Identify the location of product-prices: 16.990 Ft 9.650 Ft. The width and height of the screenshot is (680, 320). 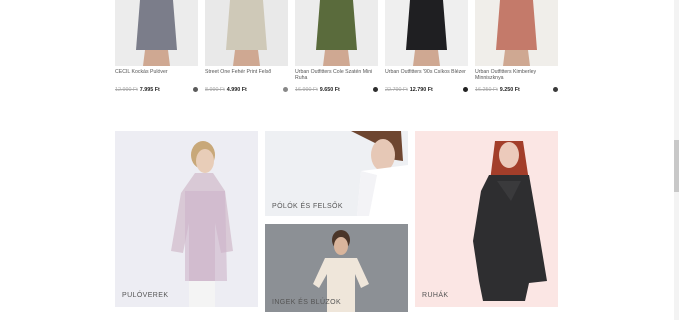
(336, 90).